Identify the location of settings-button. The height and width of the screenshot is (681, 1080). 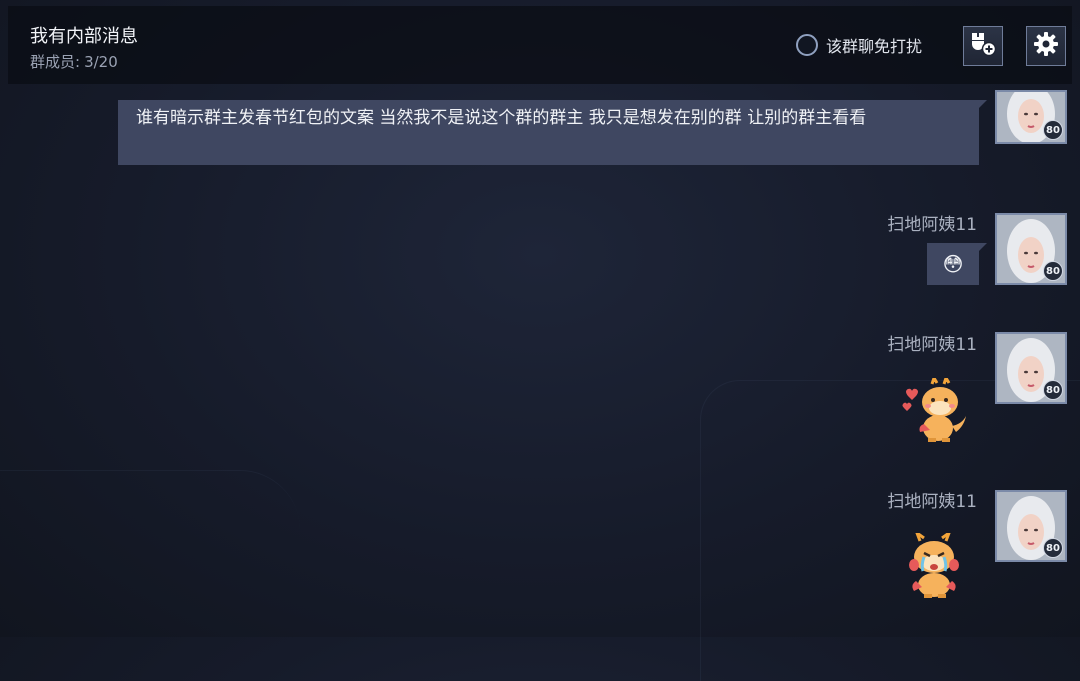
(1046, 46).